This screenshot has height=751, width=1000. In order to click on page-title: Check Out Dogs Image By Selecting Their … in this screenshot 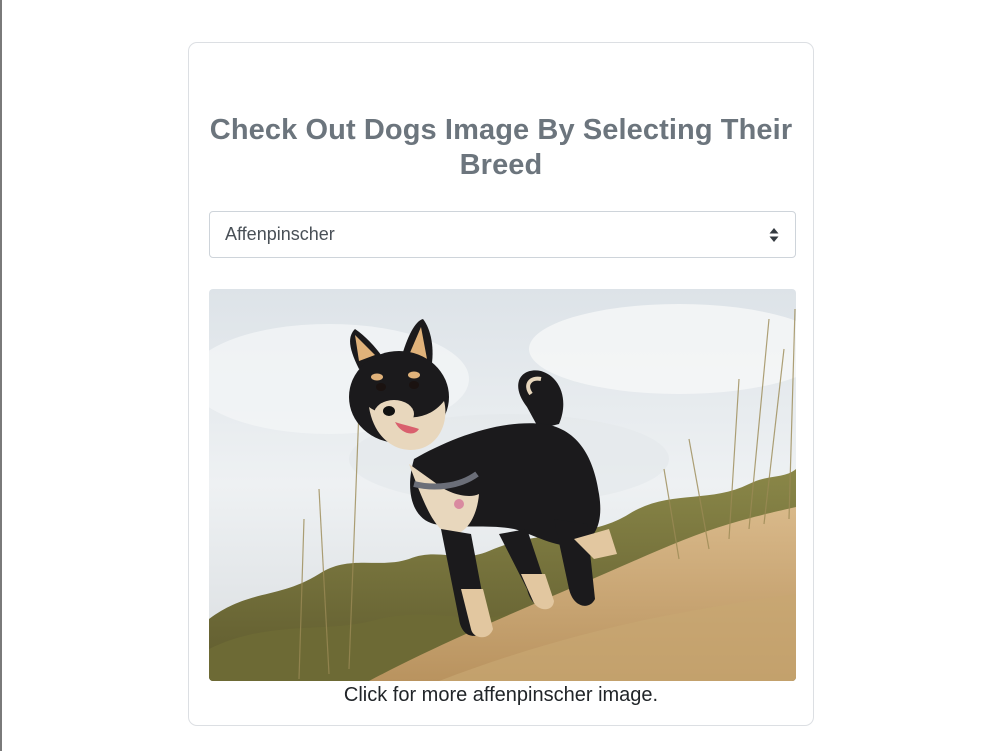, I will do `click(501, 147)`.